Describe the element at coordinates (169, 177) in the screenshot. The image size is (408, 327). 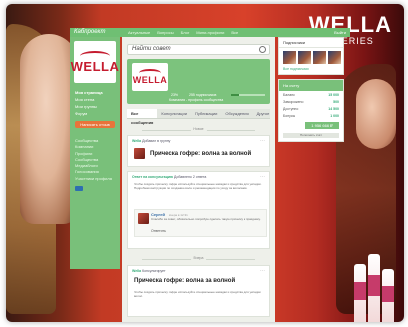
I see `post-meta: Ответ на консультацию Добавлено 2 ответа` at that location.